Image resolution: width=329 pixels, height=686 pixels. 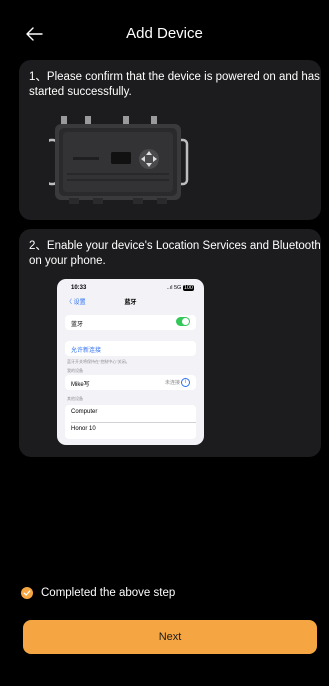 What do you see at coordinates (130, 288) in the screenshot?
I see `phone-status-bar: 10:33 ..ıl 5G 100` at bounding box center [130, 288].